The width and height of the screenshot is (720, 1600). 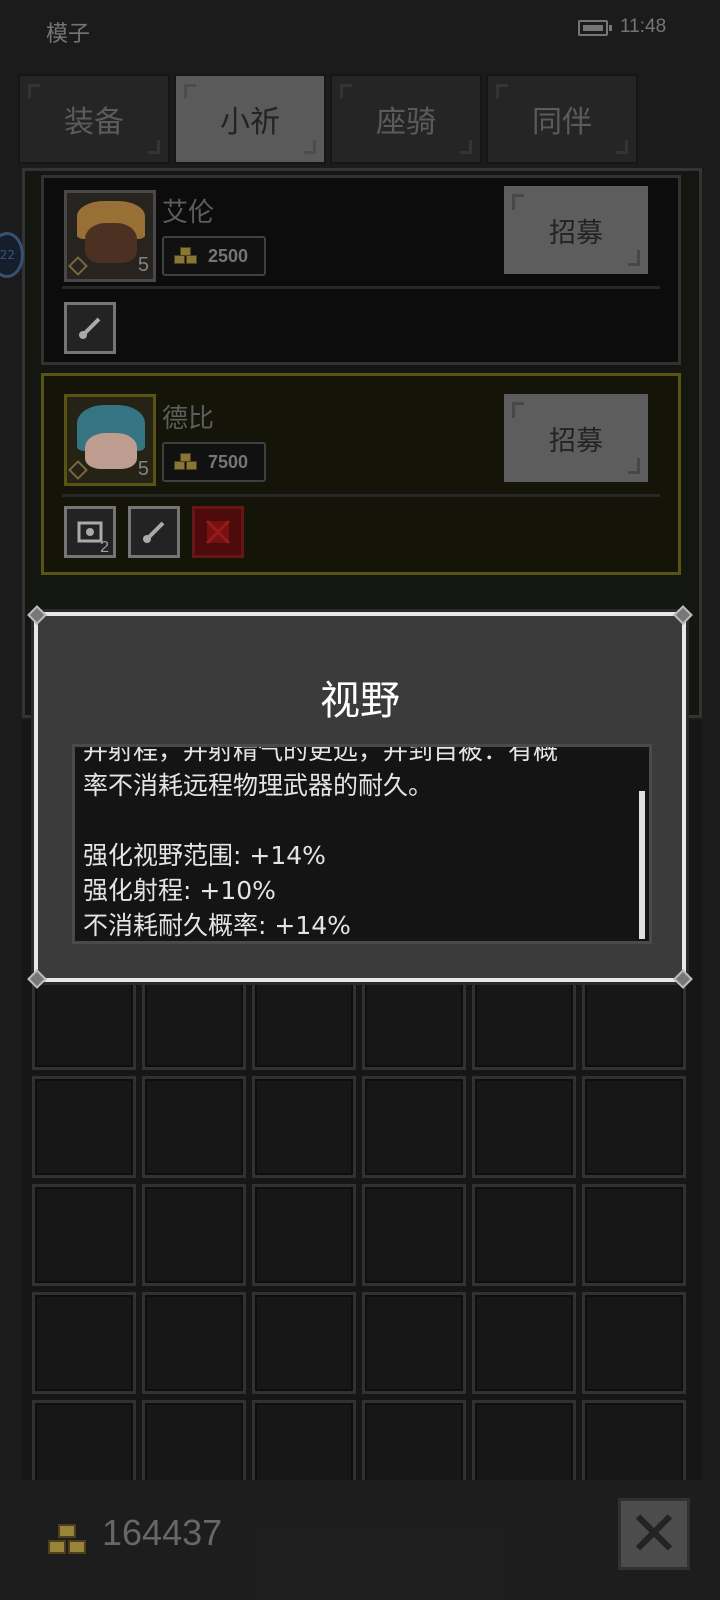 I want to click on description-line: 强化视野范围: +14%, so click(x=204, y=855).